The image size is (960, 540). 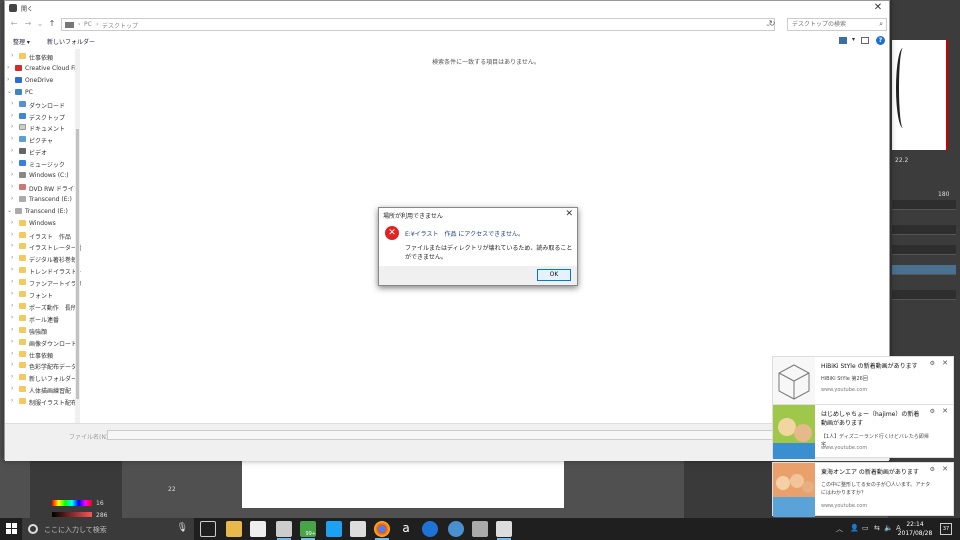 What do you see at coordinates (924, 270) in the screenshot?
I see `bg-layer-row-selected` at bounding box center [924, 270].